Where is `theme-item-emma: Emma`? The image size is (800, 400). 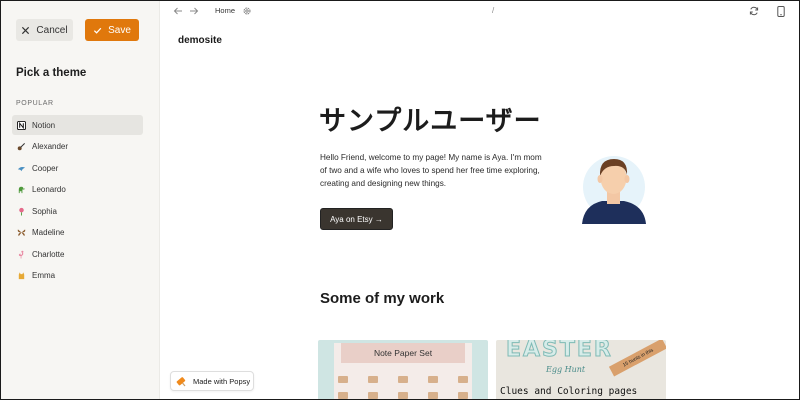
theme-item-emma: Emma is located at coordinates (77, 276).